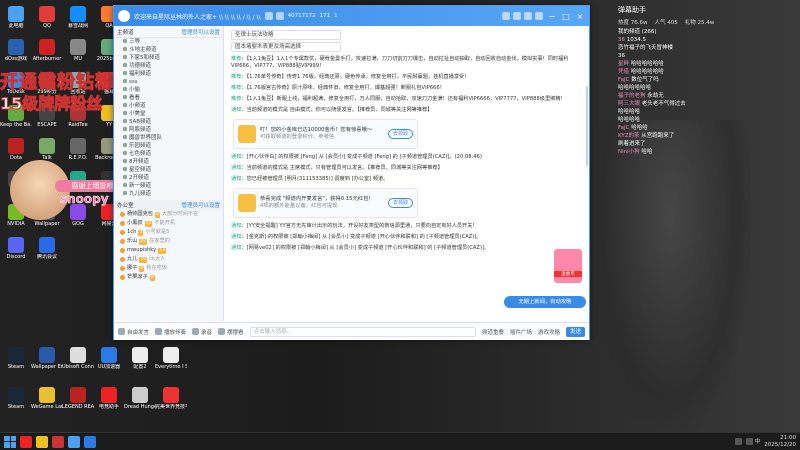 The image size is (800, 450). What do you see at coordinates (168, 122) in the screenshot?
I see `channel-item: 5AB频道` at bounding box center [168, 122].